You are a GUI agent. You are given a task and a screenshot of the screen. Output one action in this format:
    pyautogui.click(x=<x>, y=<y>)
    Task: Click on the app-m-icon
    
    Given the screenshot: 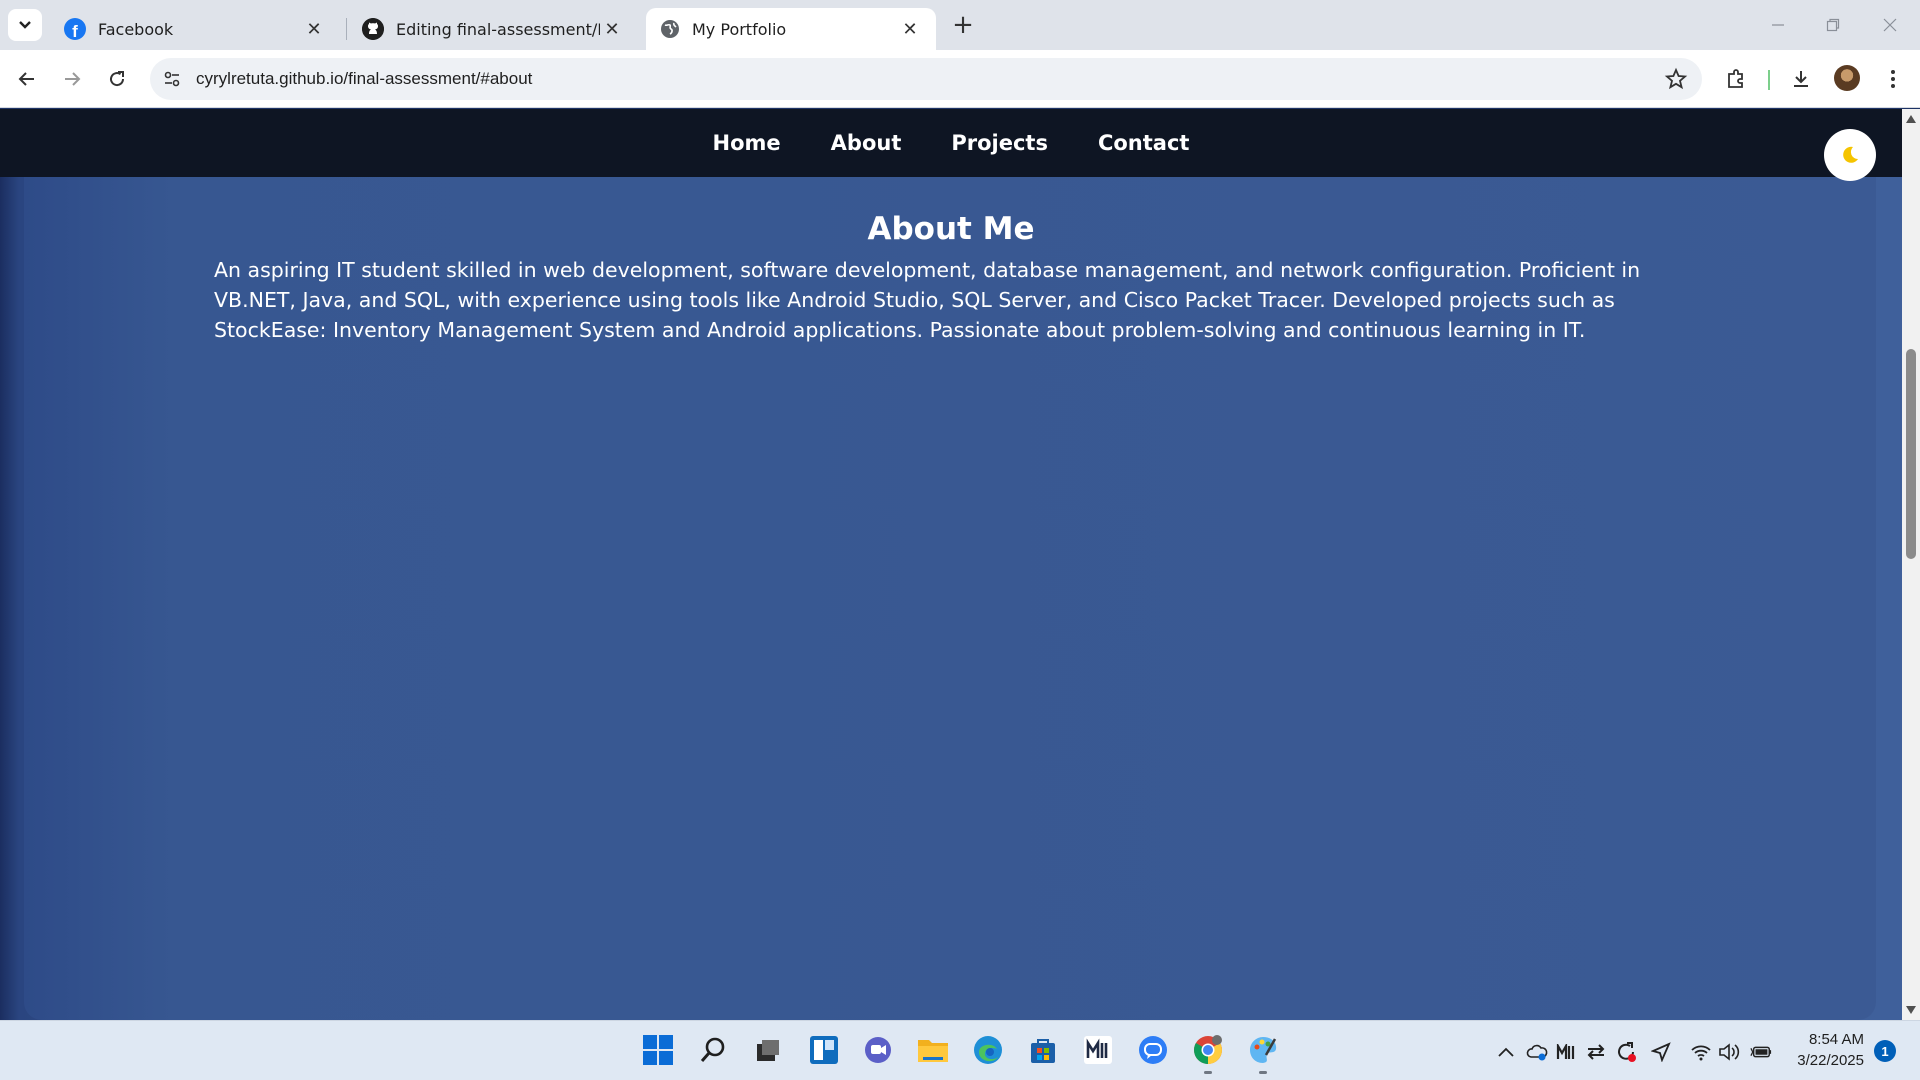 What is the action you would take?
    pyautogui.click(x=1565, y=1051)
    